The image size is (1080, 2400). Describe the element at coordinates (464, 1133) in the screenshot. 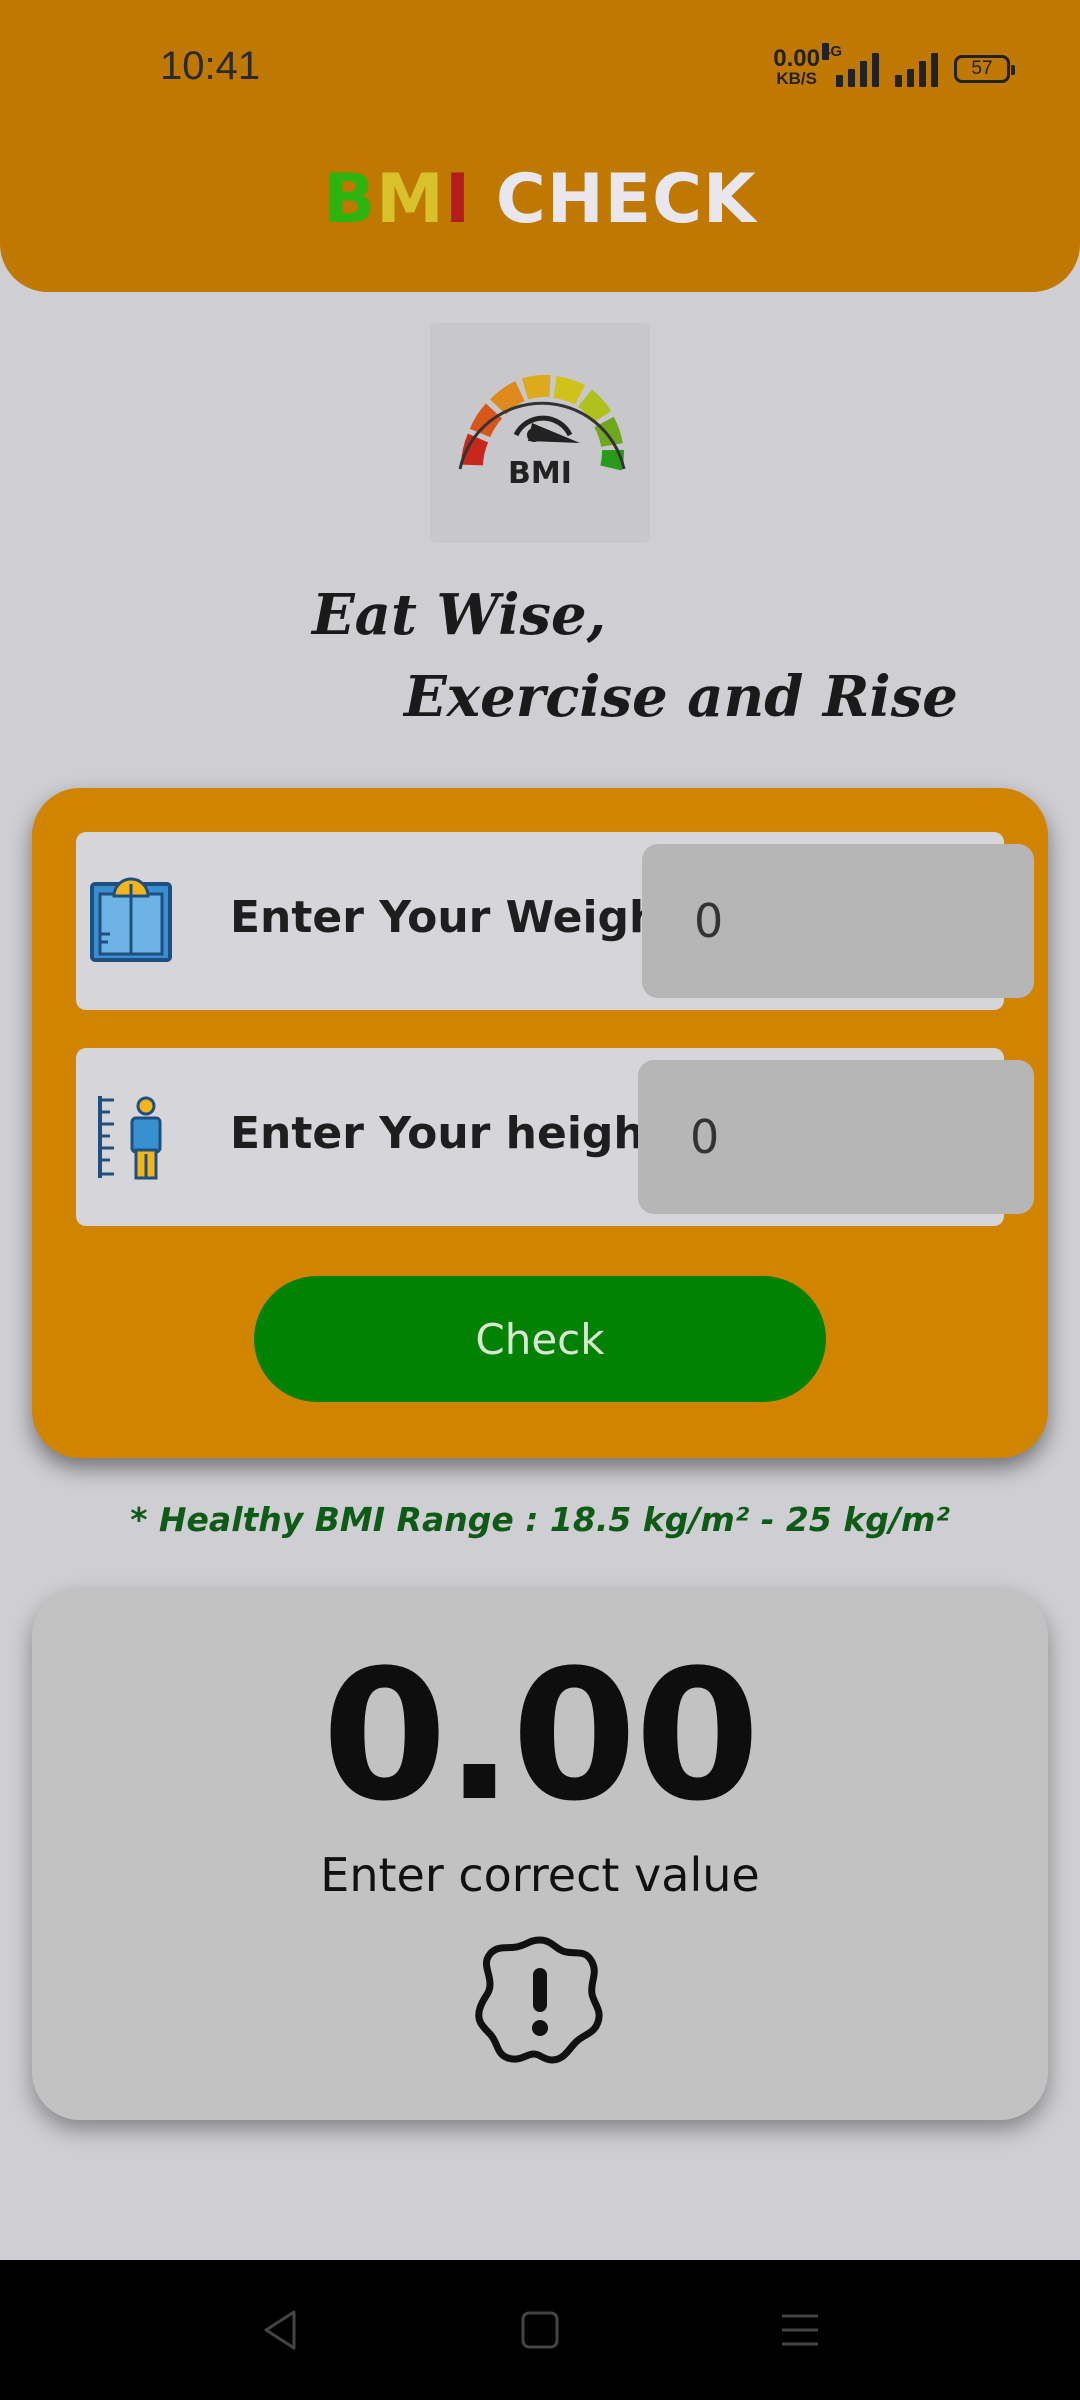

I see `height-label: Enter Your height :` at that location.